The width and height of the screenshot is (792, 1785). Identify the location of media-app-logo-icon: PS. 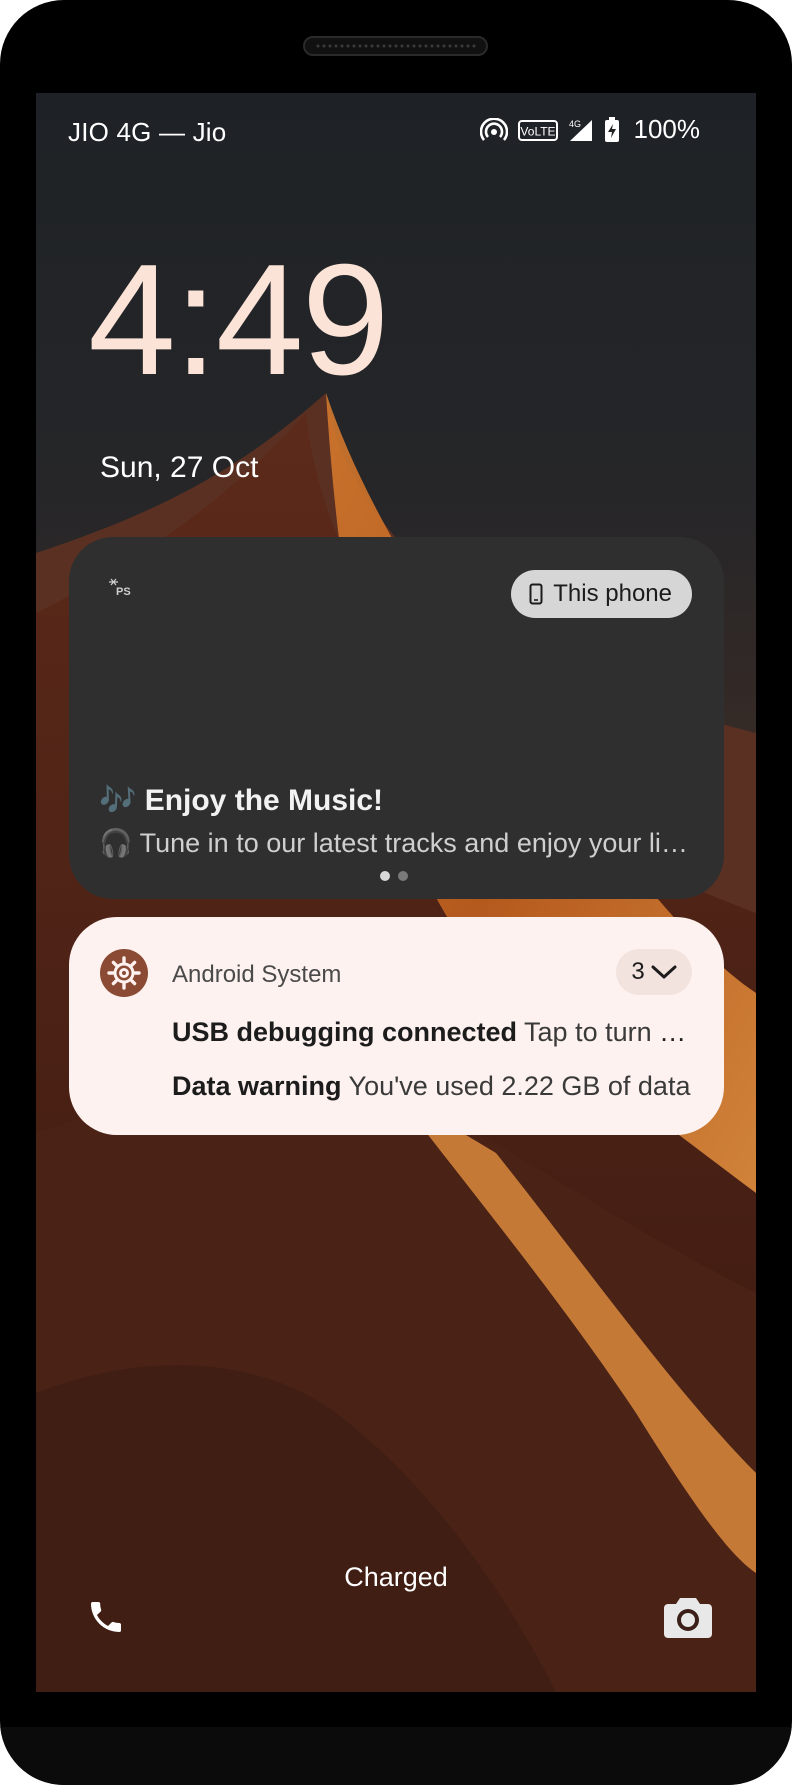
(120, 588).